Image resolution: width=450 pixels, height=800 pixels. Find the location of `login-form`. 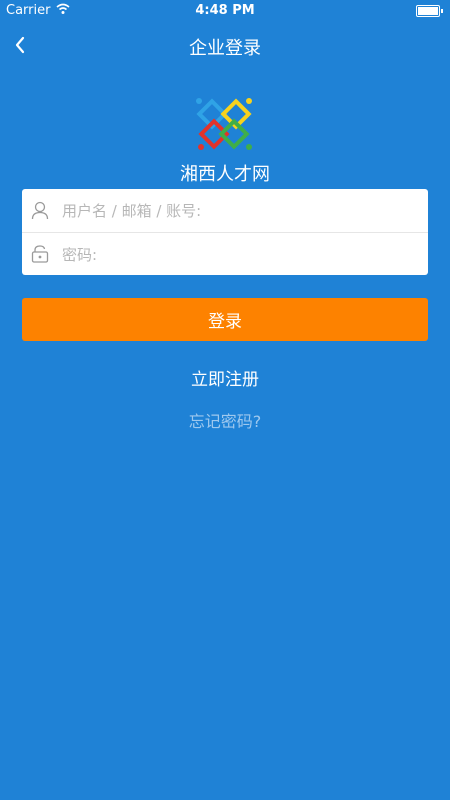

login-form is located at coordinates (225, 232).